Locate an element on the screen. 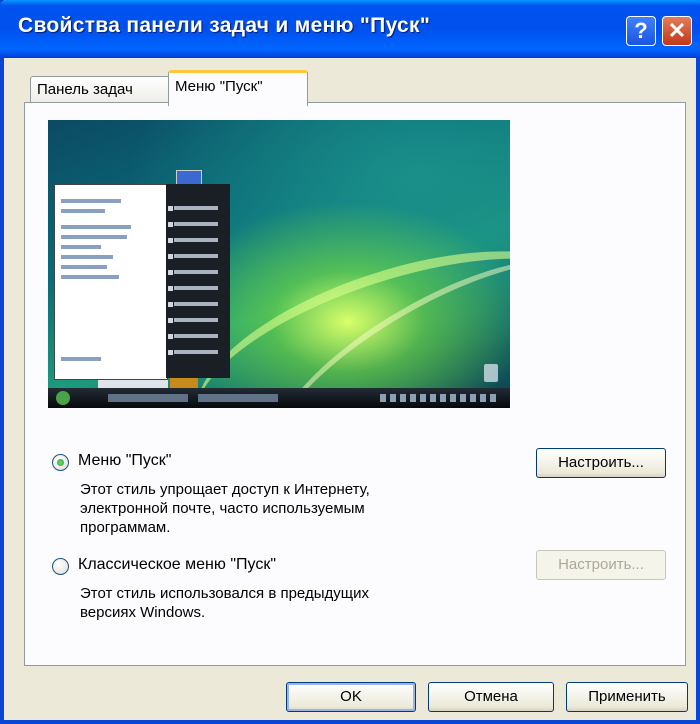 This screenshot has width=700, height=724. preview-system-tray is located at coordinates (440, 398).